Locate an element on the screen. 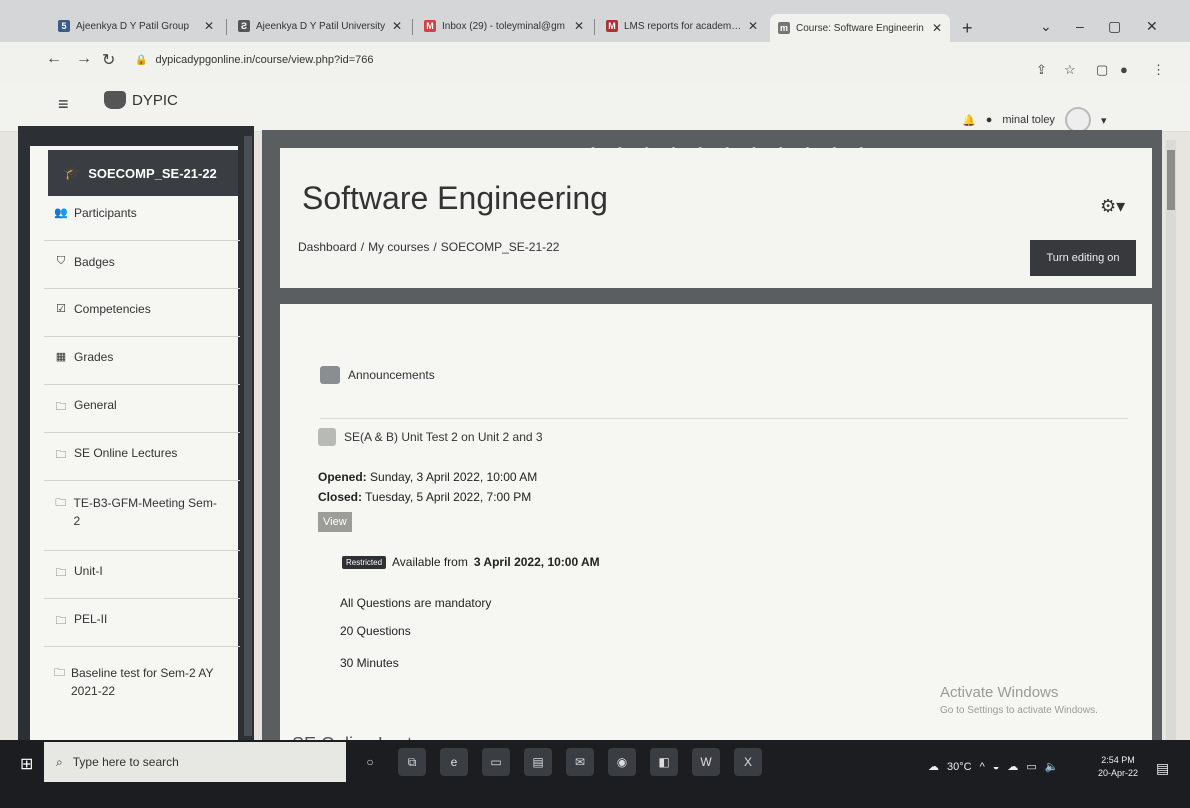 This screenshot has width=1190, height=808. hamburger-menu-icon: ≡ is located at coordinates (63, 104).